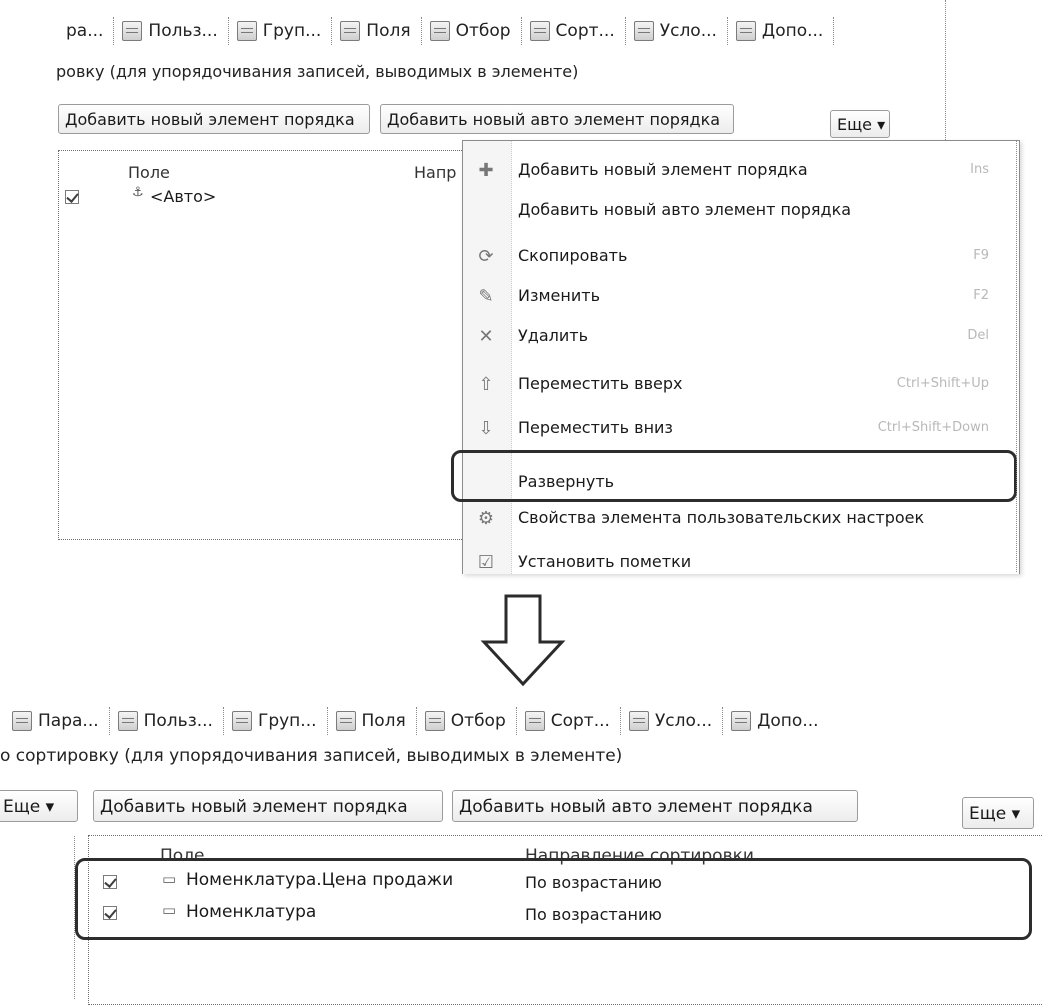  Describe the element at coordinates (933, 427) in the screenshot. I see `menu-item-shortcut: Ctrl+Shift+Down` at that location.